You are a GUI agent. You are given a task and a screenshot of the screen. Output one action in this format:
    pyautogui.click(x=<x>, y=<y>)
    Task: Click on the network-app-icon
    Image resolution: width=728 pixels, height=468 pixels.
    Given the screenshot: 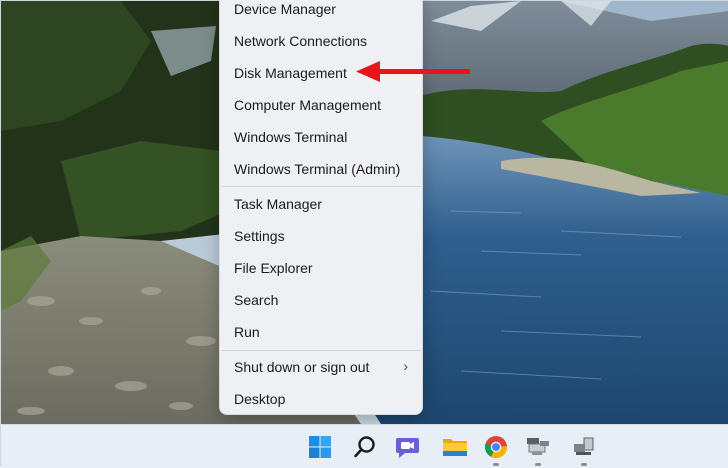 What is the action you would take?
    pyautogui.click(x=538, y=446)
    